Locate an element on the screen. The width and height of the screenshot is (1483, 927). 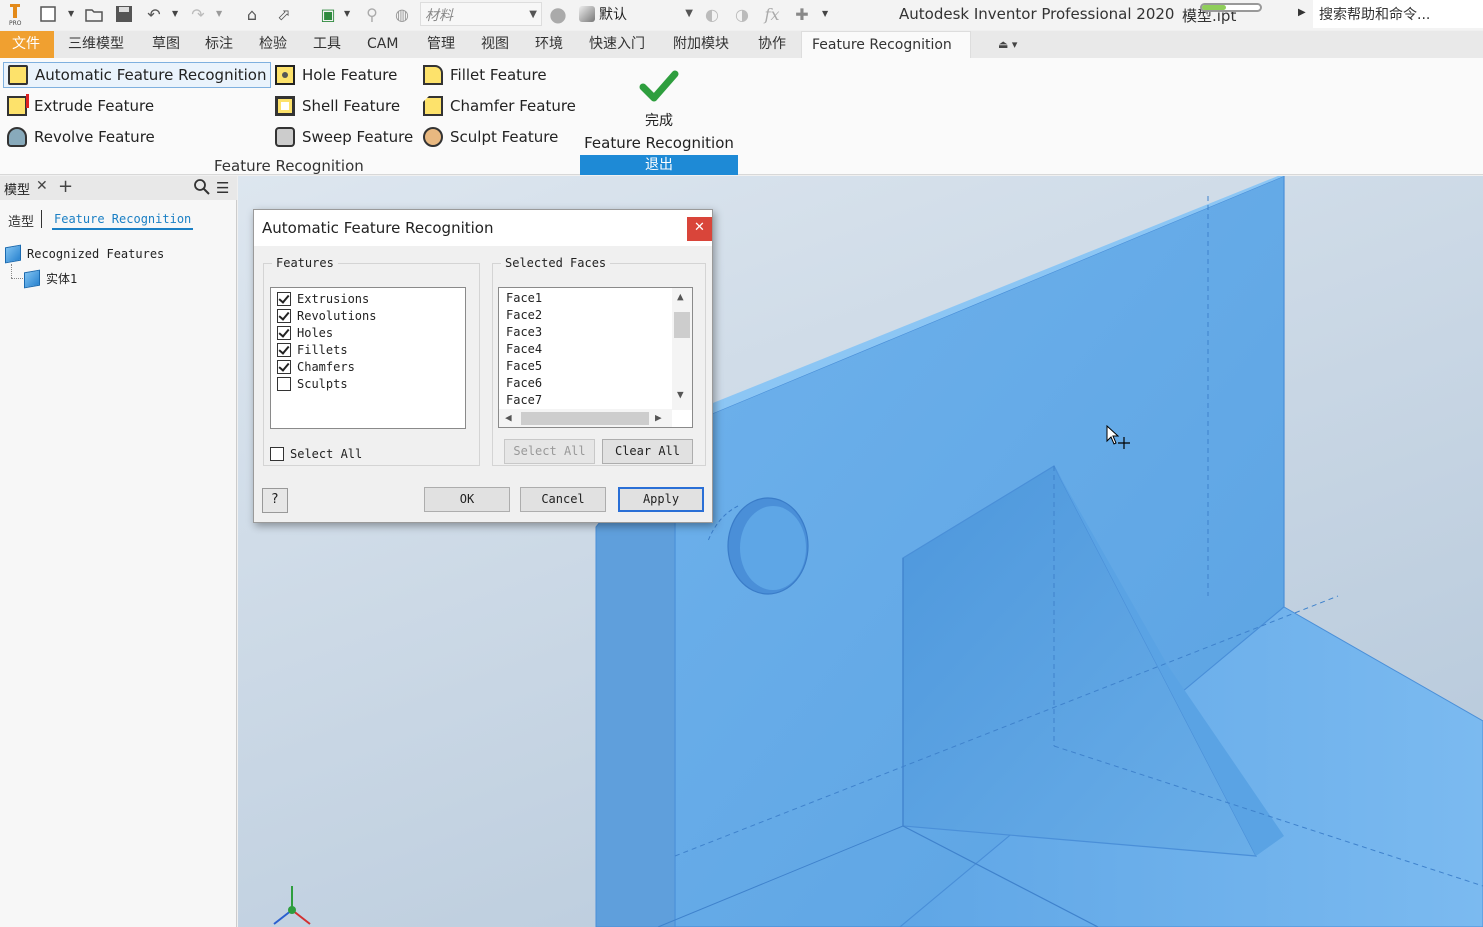
redo-icon: ↷ is located at coordinates (198, 14).